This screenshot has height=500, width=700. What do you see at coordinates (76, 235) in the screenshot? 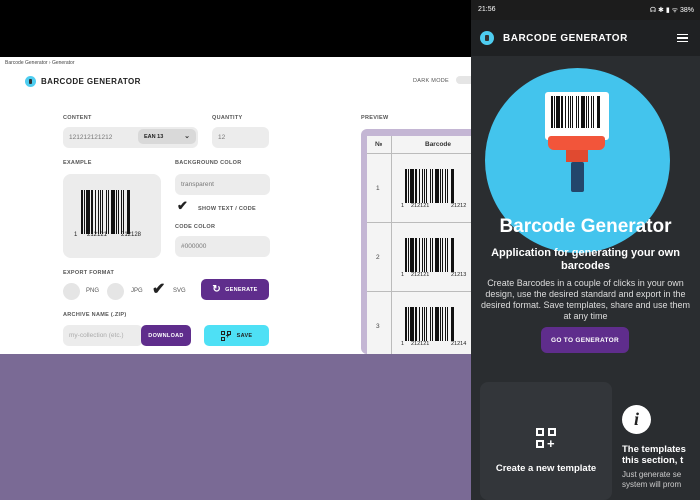
I see `example-digit-first: 1` at bounding box center [76, 235].